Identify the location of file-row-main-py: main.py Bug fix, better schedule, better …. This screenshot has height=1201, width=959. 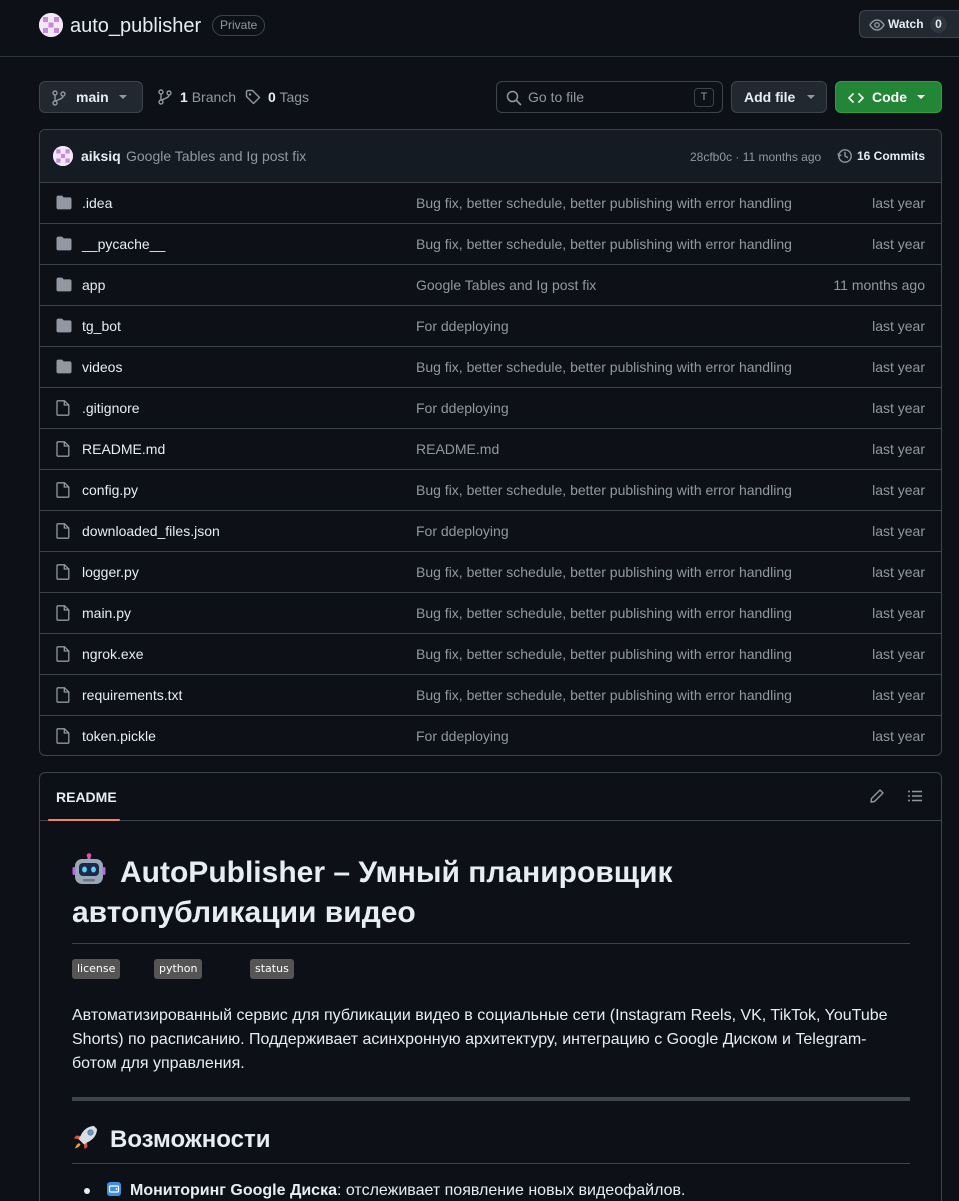
(490, 613).